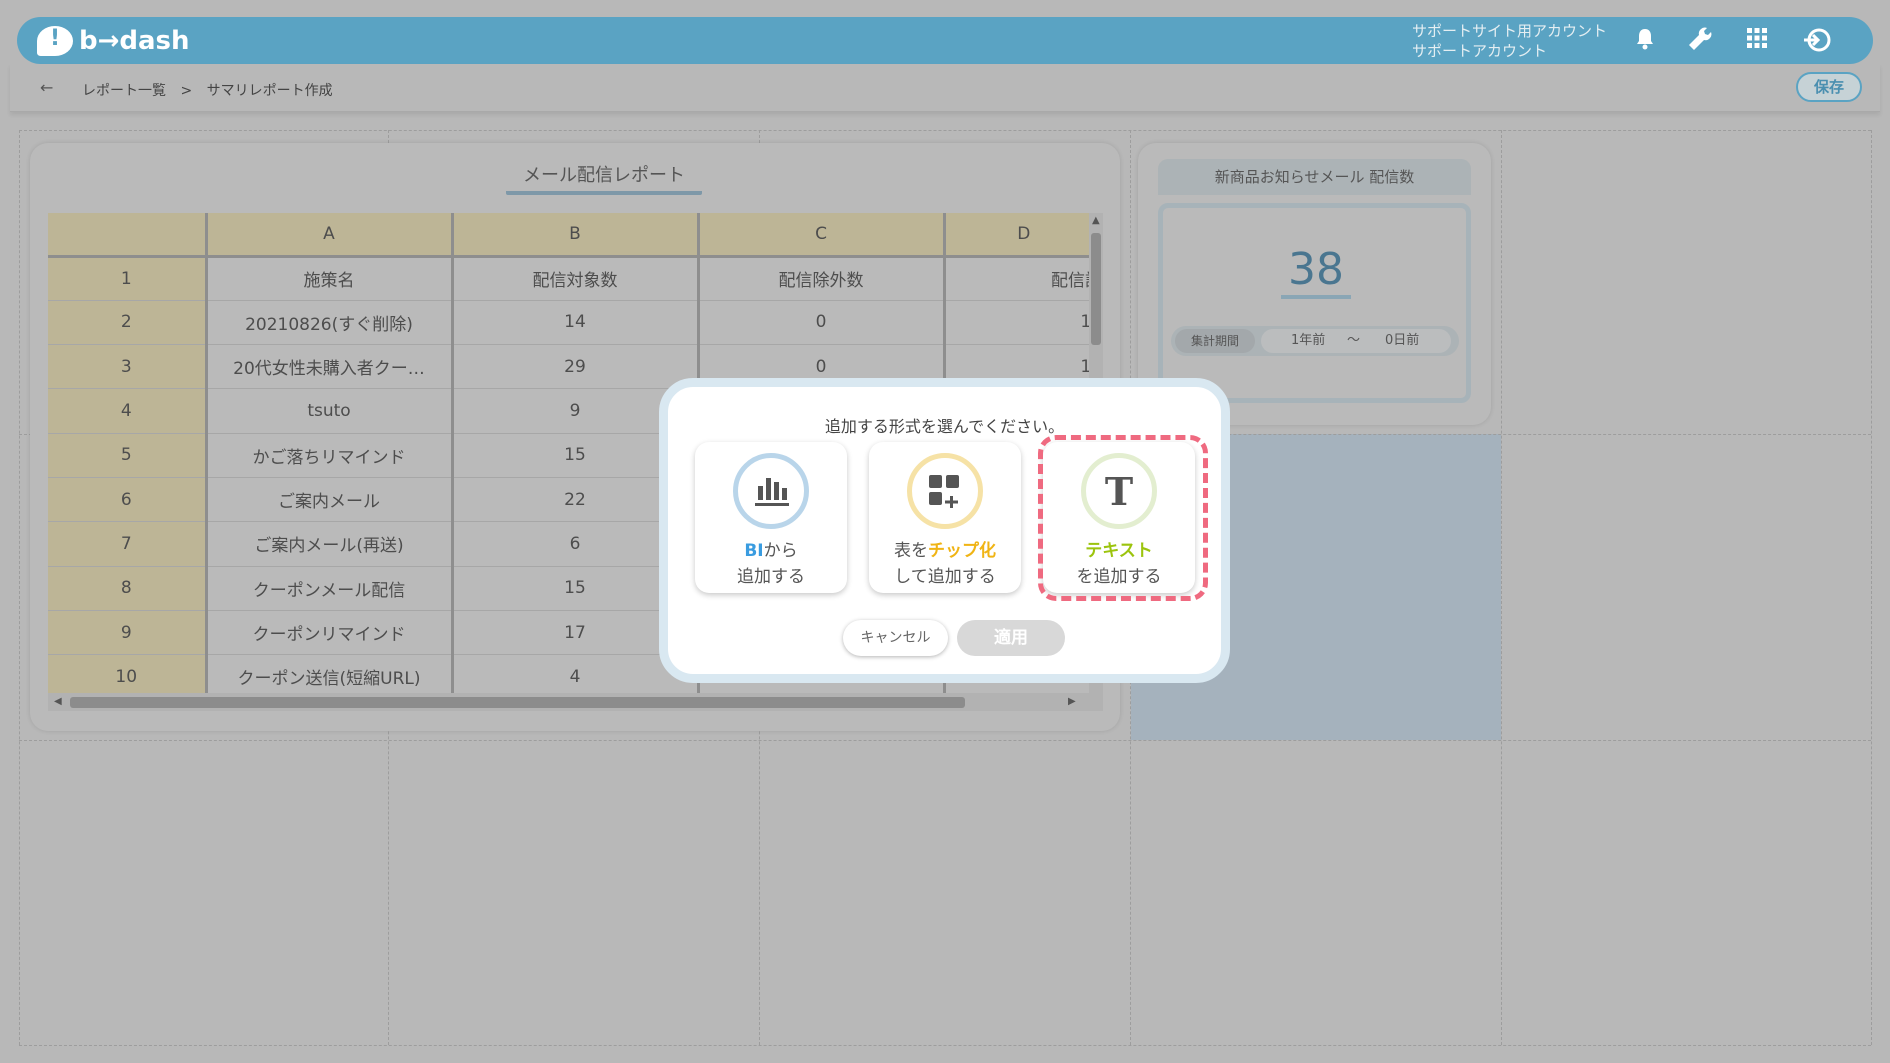 This screenshot has height=1063, width=1890. I want to click on table-row: 220210826(すぐ削除)14010, so click(575, 323).